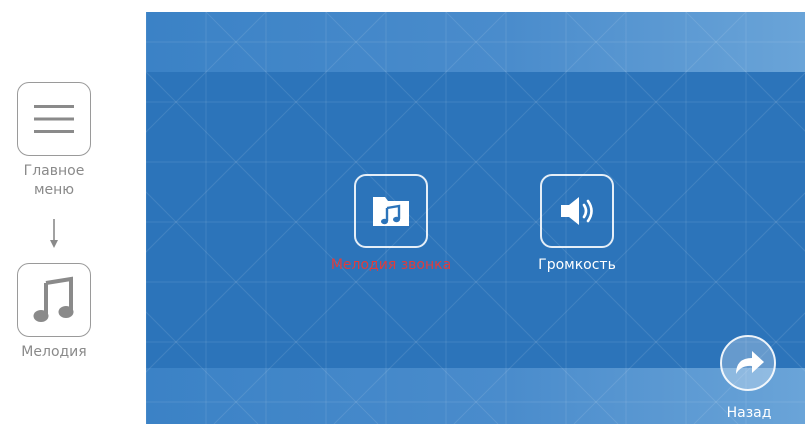  I want to click on volume-button, so click(577, 211).